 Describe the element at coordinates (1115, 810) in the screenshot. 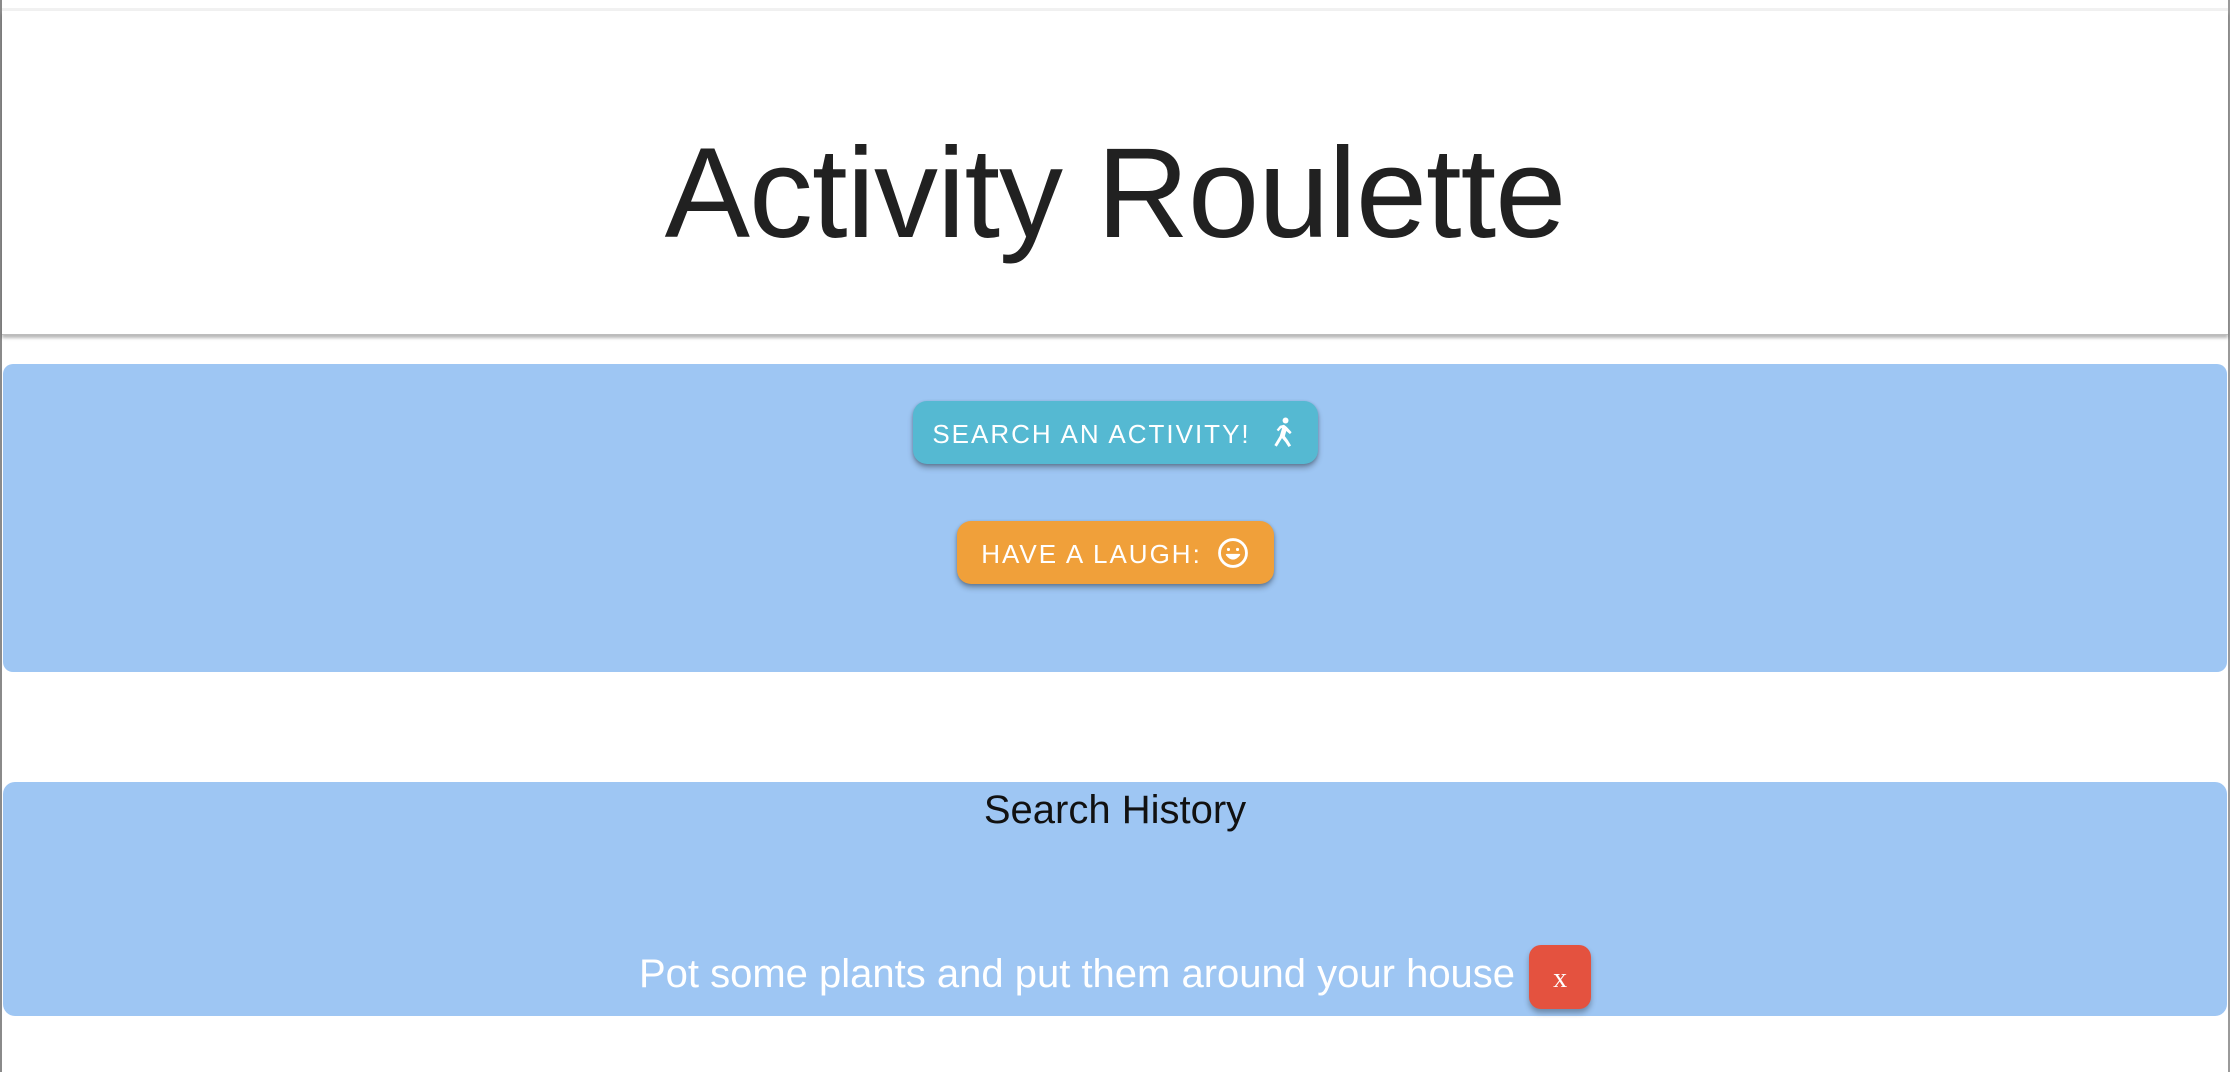

I see `search-history-title: Search History` at that location.